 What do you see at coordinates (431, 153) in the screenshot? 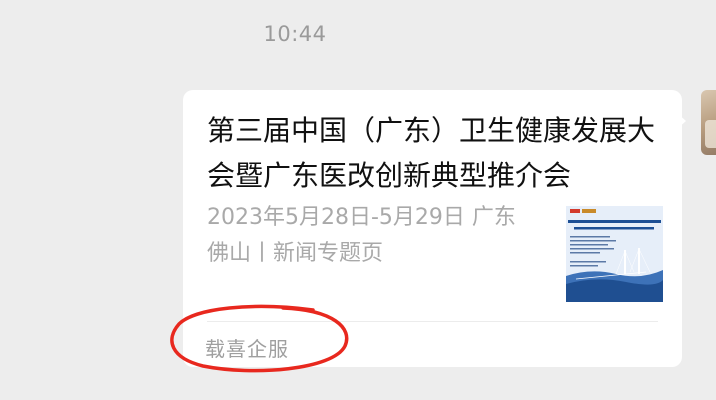
I see `article-title: 第三届中国（广东）卫生健康发展大会暨广东医改创新典型推介会` at bounding box center [431, 153].